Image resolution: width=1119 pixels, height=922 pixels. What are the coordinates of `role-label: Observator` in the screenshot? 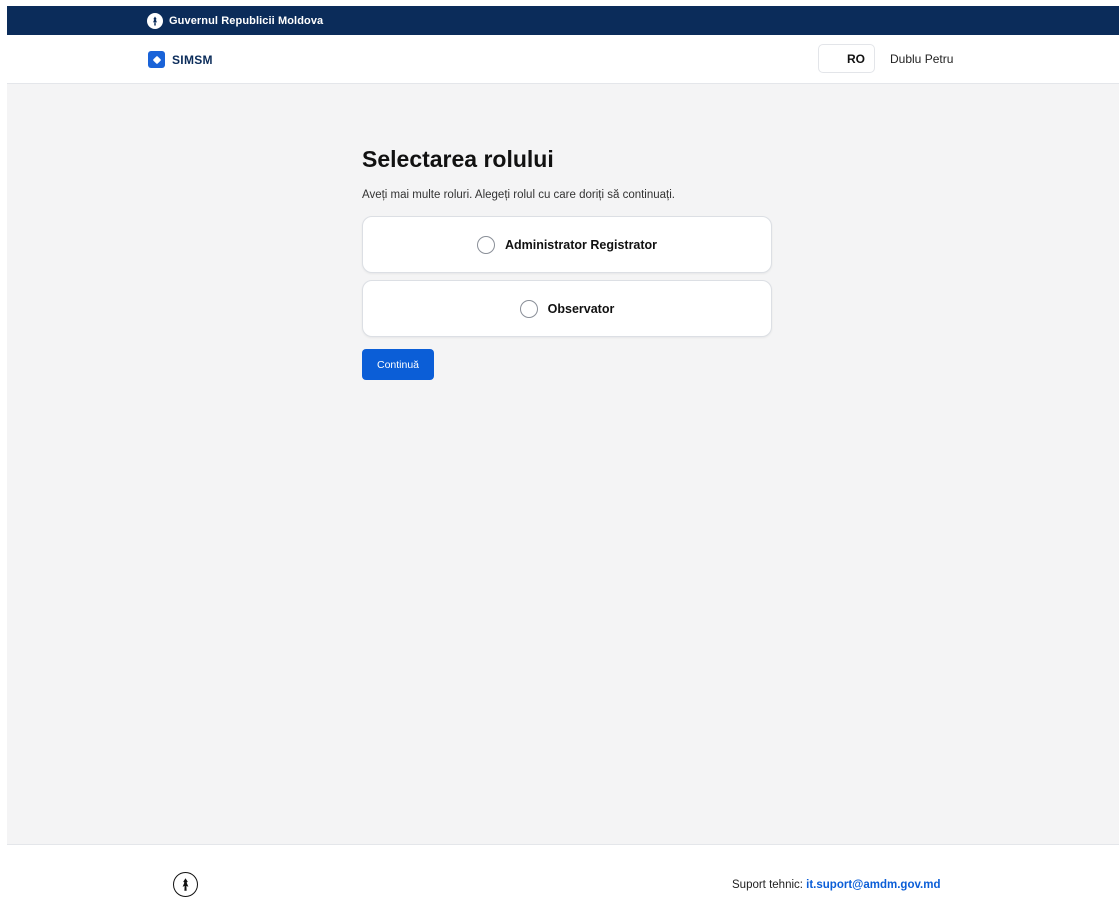 It's located at (581, 308).